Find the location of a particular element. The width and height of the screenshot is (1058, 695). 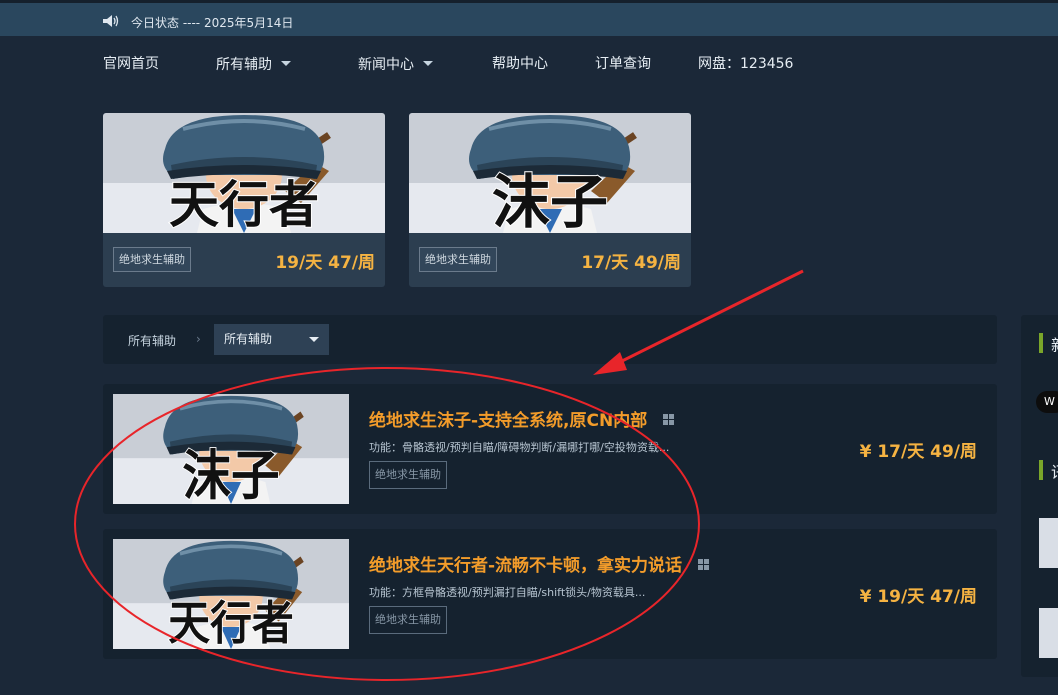

nav-help: 帮助中心 is located at coordinates (520, 63).